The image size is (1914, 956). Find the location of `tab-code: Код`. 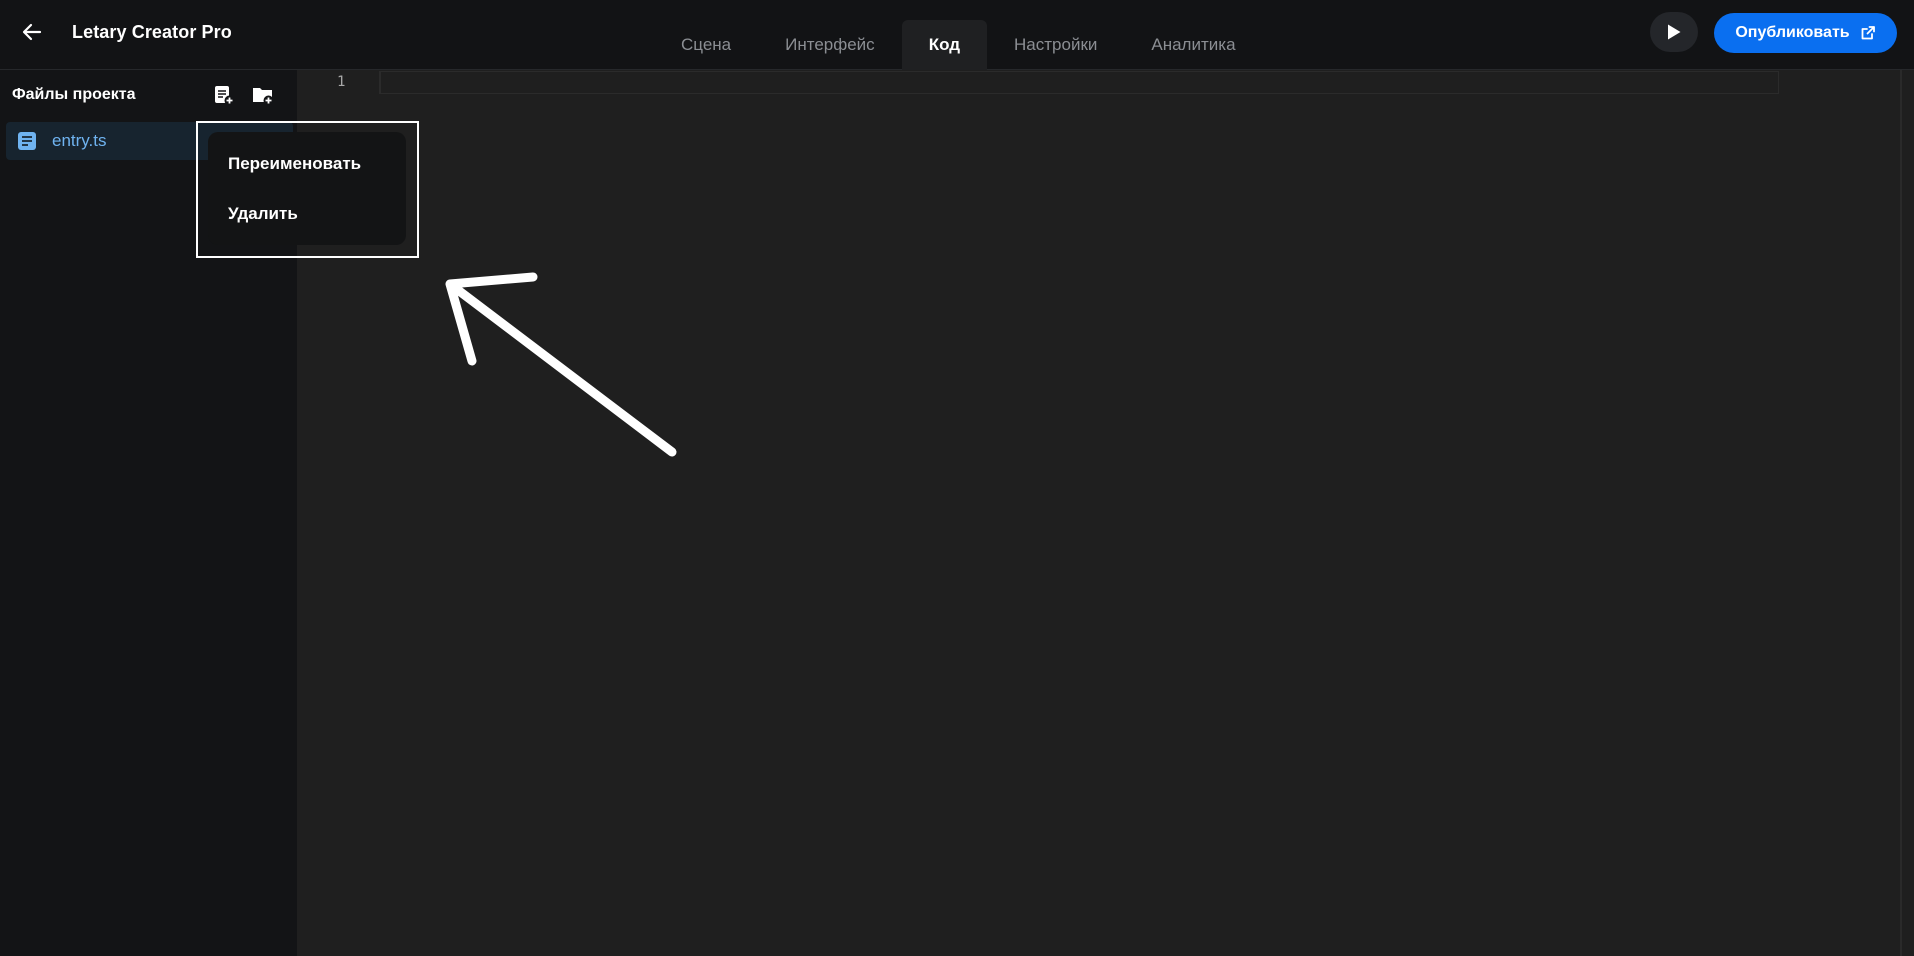

tab-code: Код is located at coordinates (944, 45).